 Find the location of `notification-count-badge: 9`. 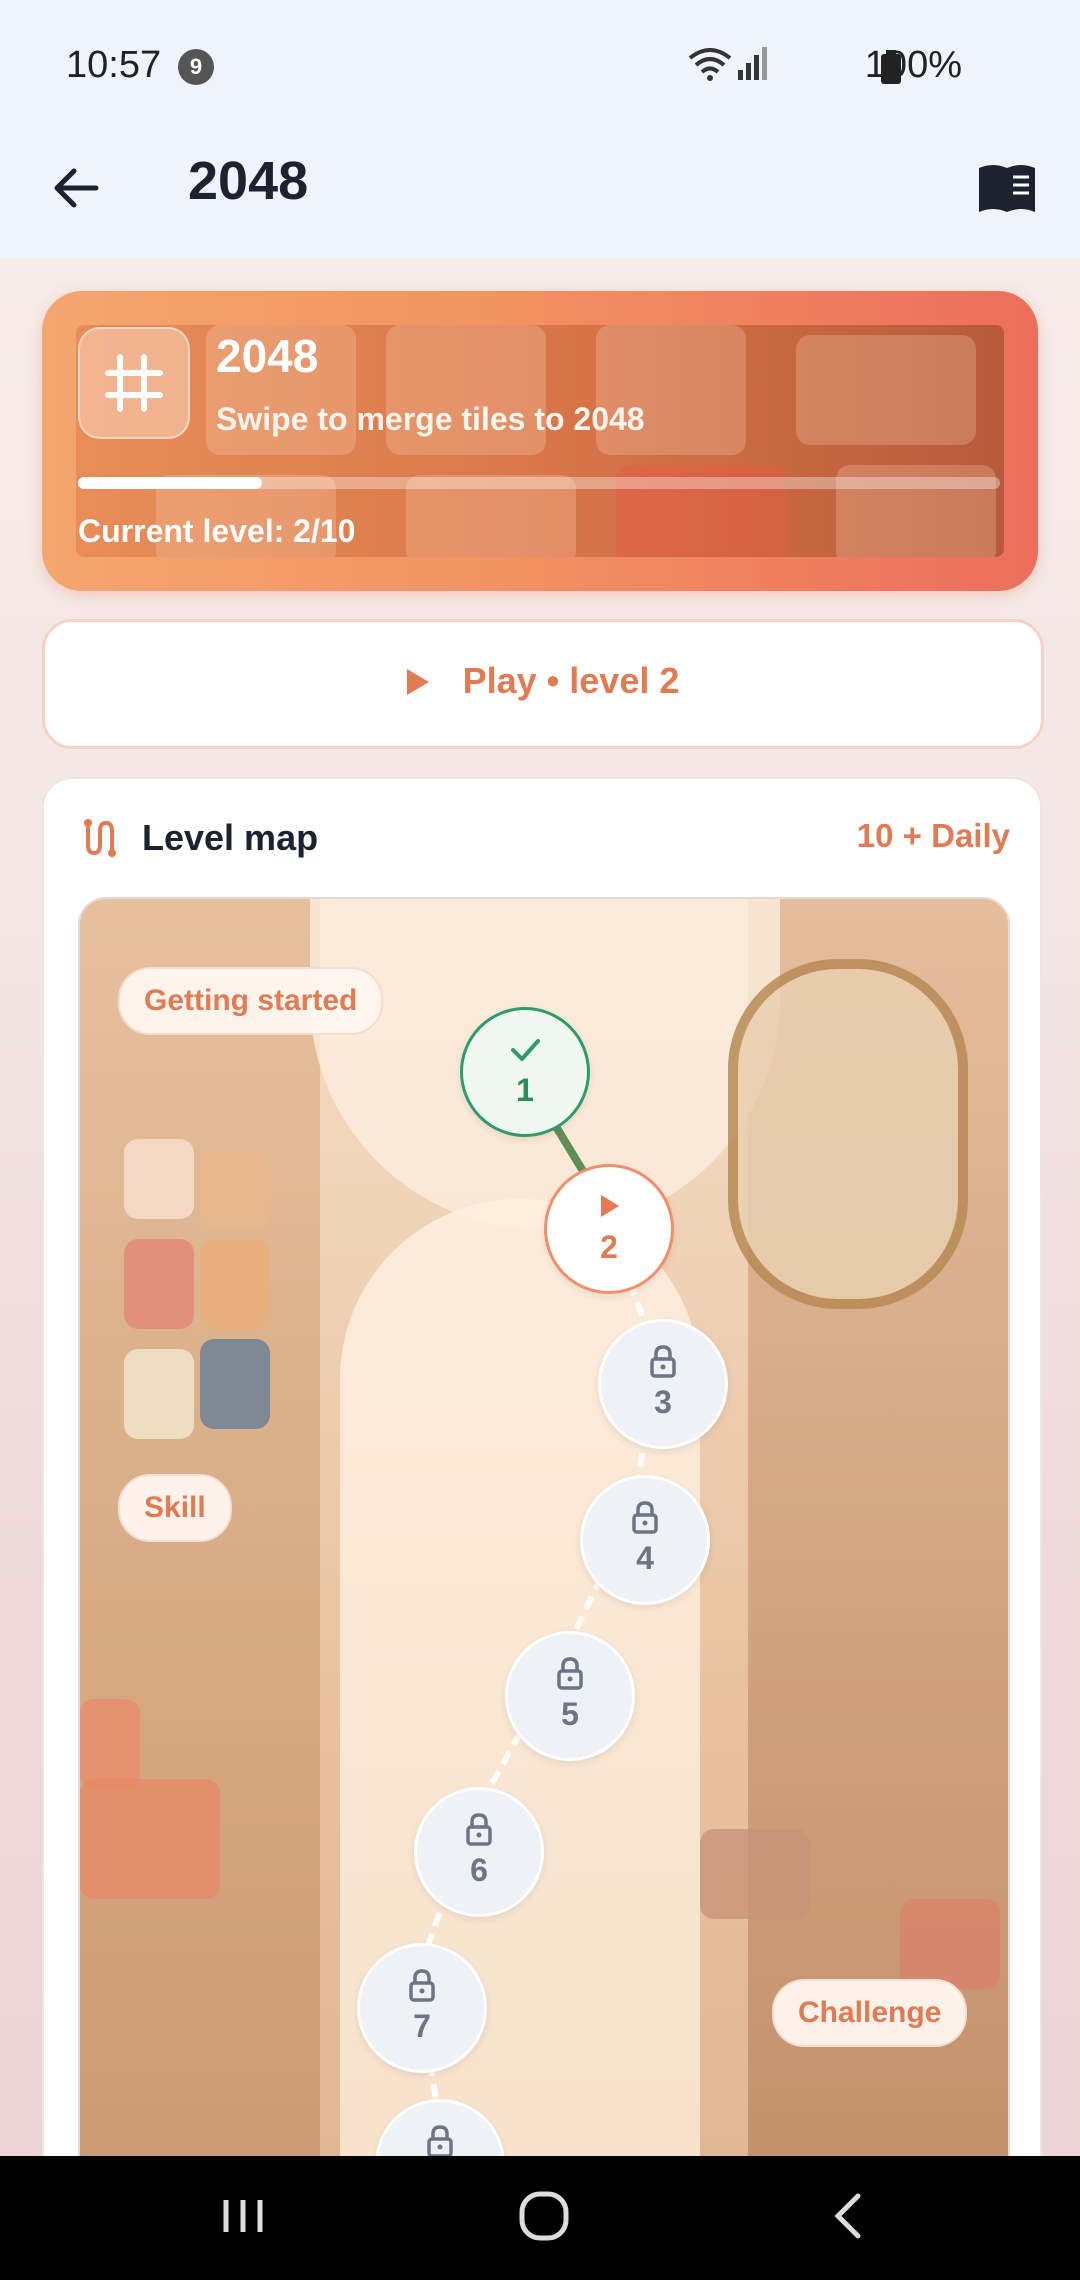

notification-count-badge: 9 is located at coordinates (196, 67).